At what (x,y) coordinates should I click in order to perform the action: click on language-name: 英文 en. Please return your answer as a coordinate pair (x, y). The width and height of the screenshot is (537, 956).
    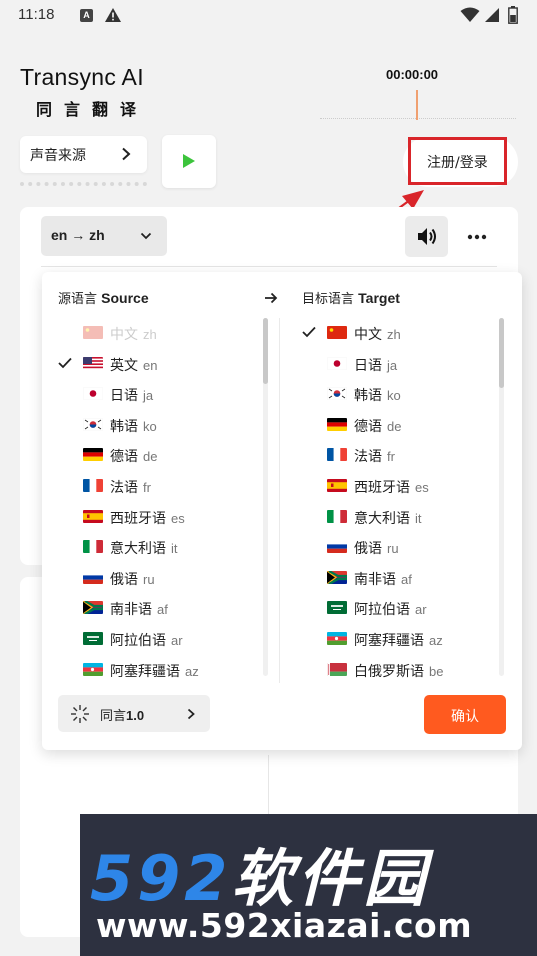
    Looking at the image, I should click on (133, 365).